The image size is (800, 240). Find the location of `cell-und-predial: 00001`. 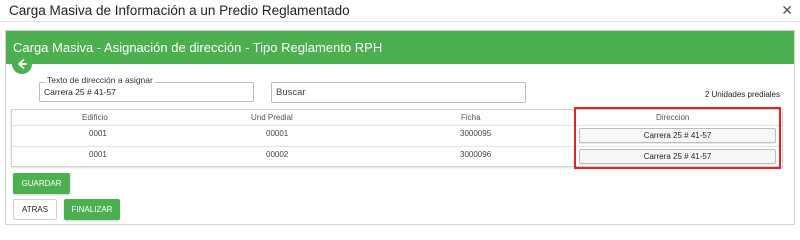

cell-und-predial: 00001 is located at coordinates (277, 133).